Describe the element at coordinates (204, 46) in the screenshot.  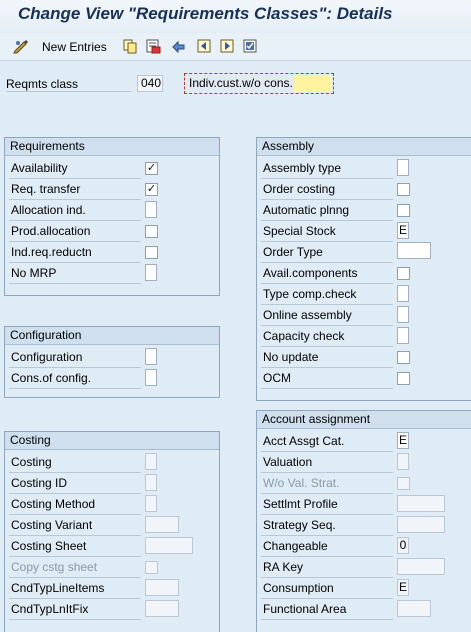
I see `previous-entry-icon` at that location.